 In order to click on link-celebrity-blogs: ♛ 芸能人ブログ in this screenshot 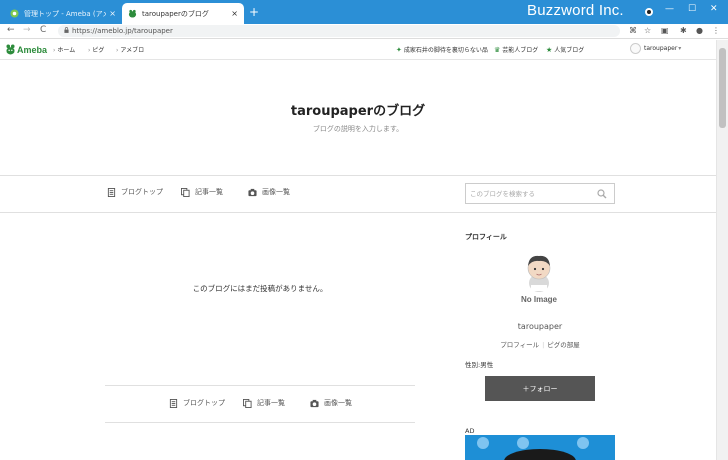, I will do `click(516, 50)`.